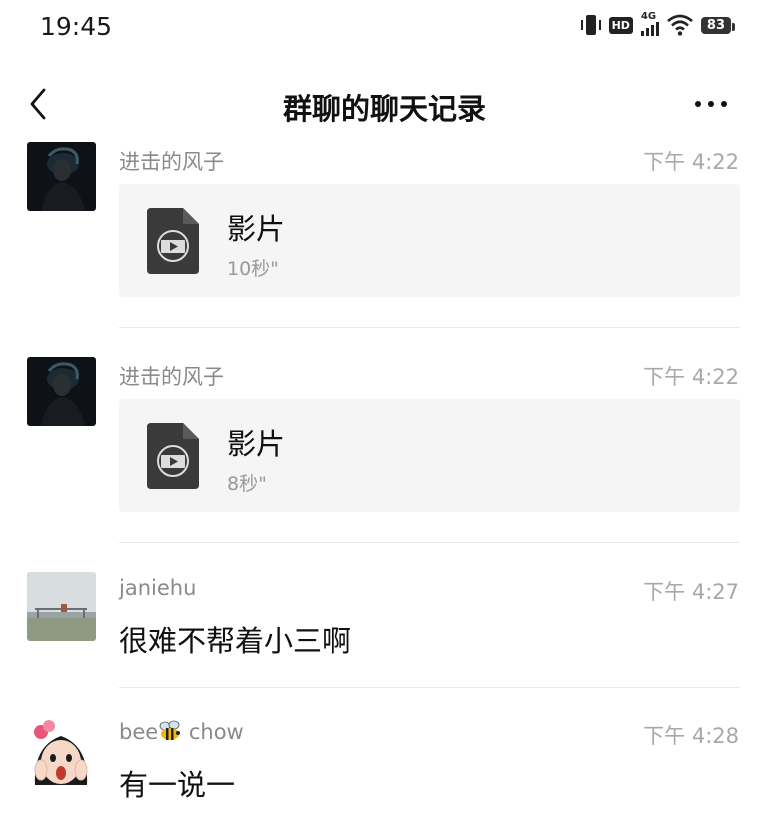 The height and width of the screenshot is (838, 769). I want to click on battery-icon: 83, so click(718, 25).